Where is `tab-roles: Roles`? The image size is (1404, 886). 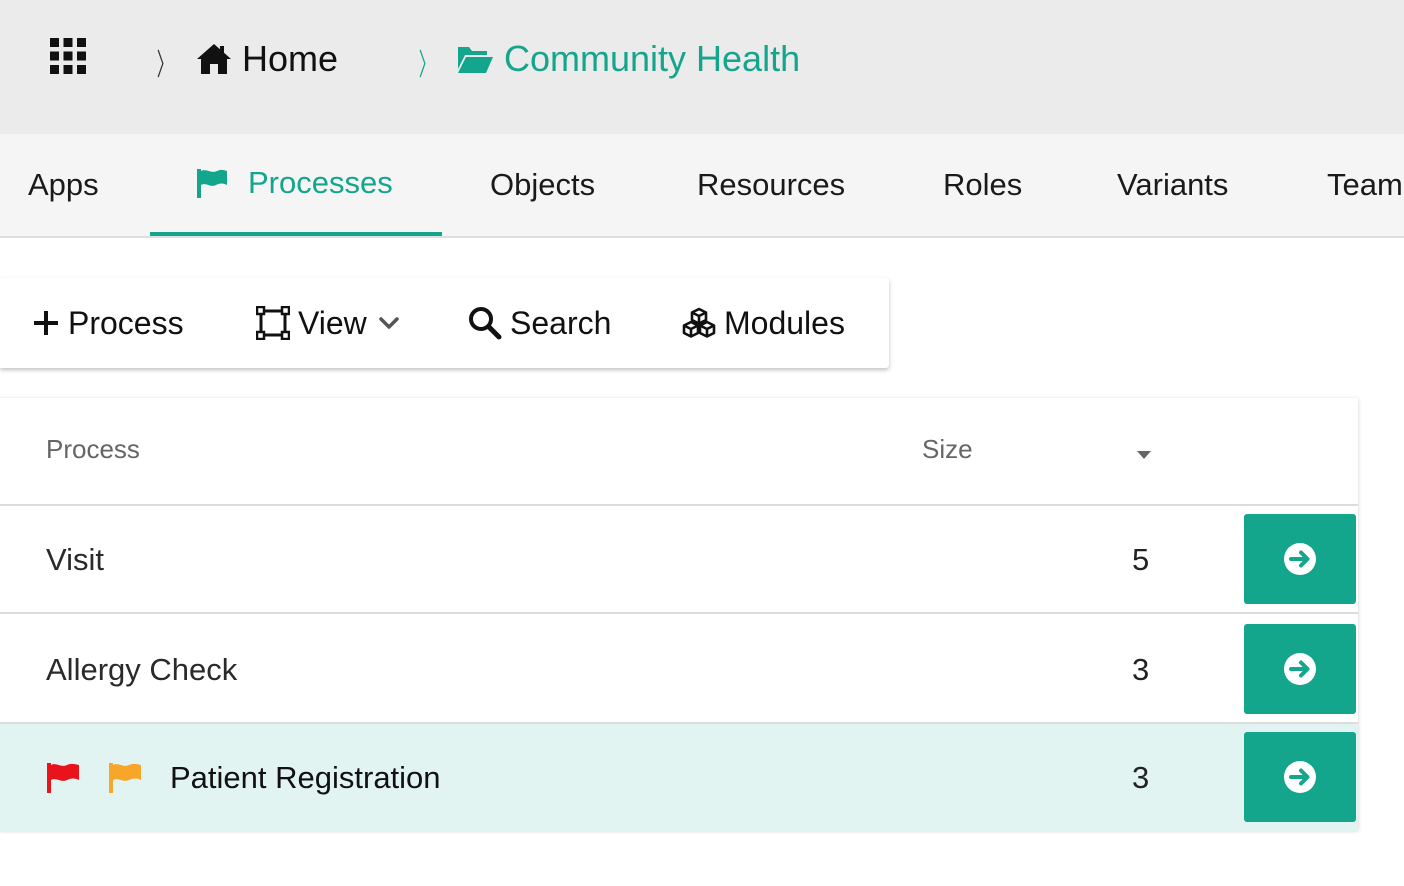 tab-roles: Roles is located at coordinates (982, 185).